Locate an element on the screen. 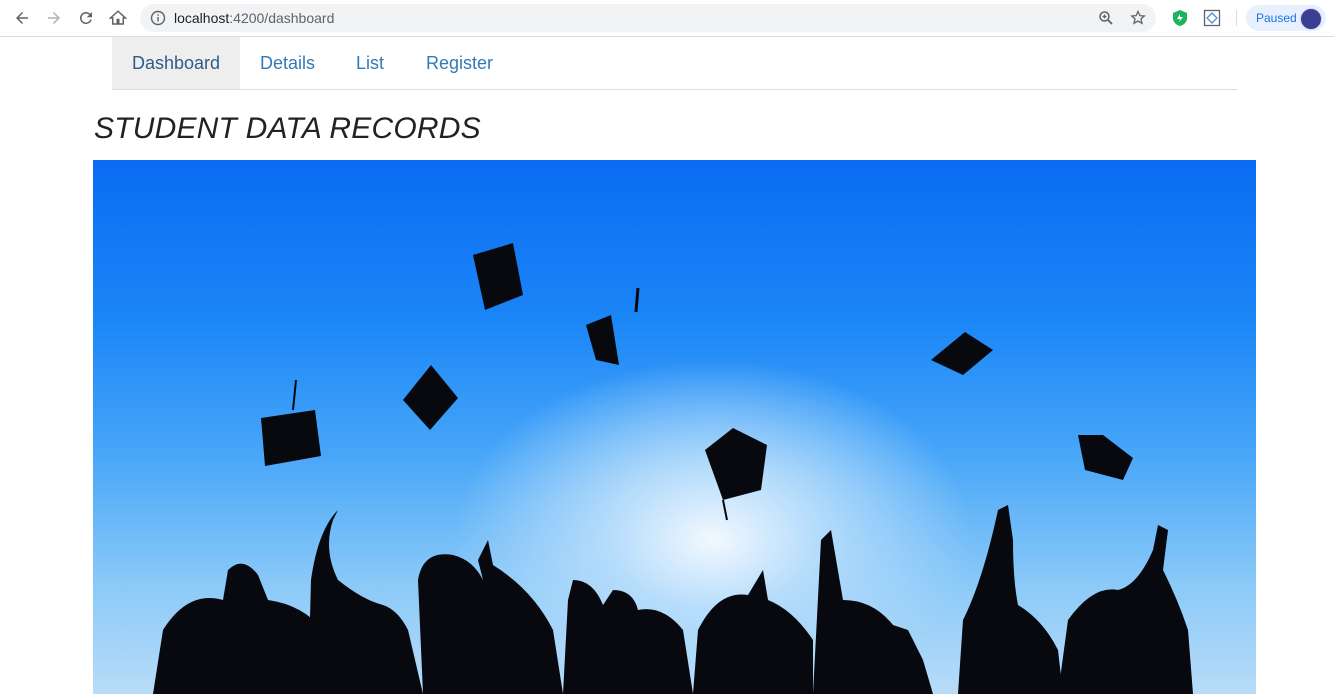 This screenshot has height=694, width=1334. nav-tabs: Dashboard Details List Register is located at coordinates (674, 63).